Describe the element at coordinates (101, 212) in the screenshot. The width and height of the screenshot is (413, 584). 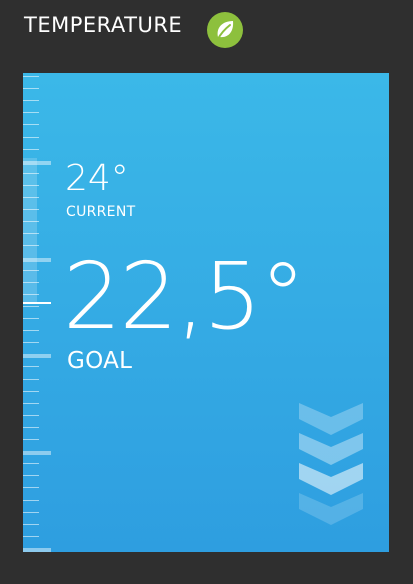
I see `current-label: CURRENT` at that location.